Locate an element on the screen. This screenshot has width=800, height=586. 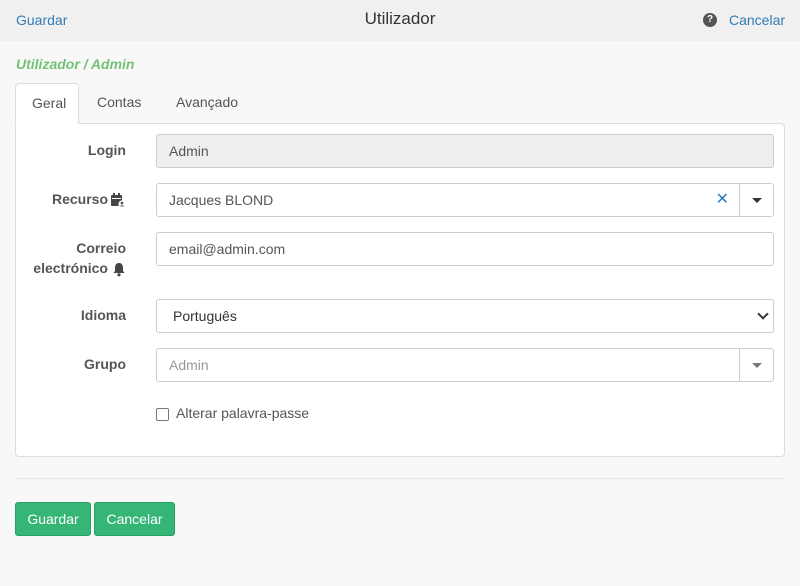
email-label-line1: Correio is located at coordinates (101, 248).